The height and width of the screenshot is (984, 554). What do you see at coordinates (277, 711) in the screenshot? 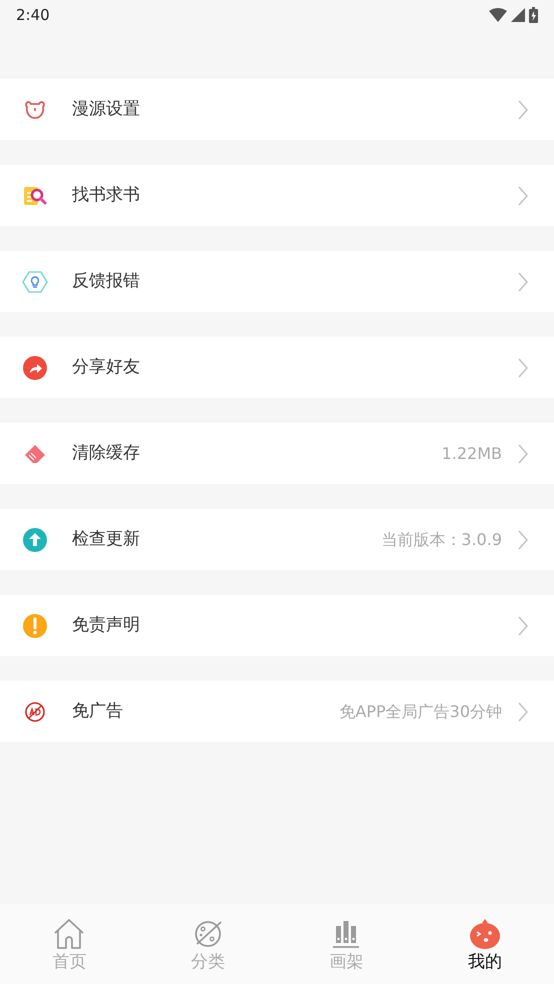
I see `settings-row: 免广告 免APP全局广告30分钟` at bounding box center [277, 711].